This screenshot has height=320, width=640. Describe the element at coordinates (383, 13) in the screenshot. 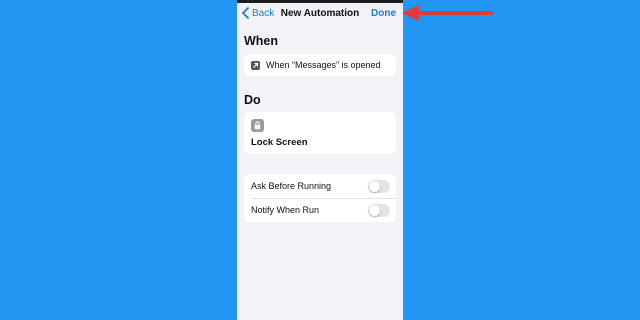

I see `done-button: Done` at that location.